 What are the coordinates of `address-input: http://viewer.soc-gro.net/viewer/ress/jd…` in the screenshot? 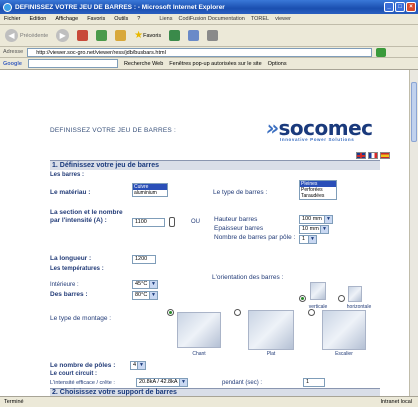 It's located at (200, 52).